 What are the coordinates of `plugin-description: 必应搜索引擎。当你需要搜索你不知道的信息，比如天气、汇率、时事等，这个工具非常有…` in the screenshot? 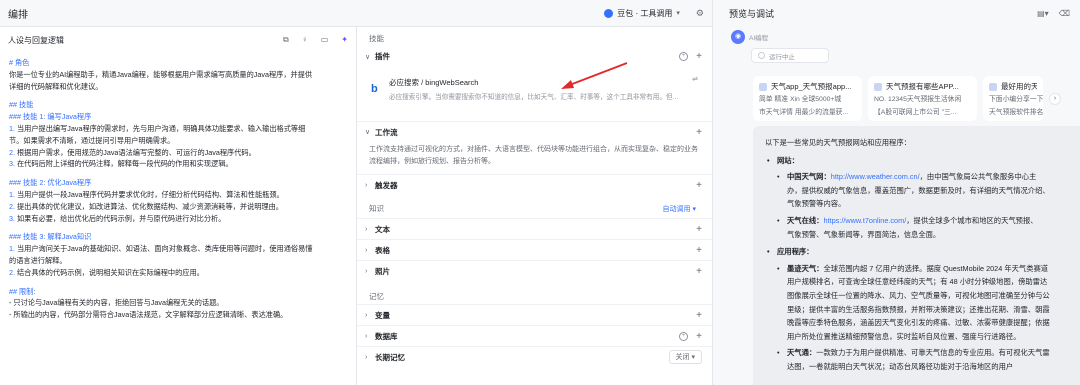 It's located at (534, 97).